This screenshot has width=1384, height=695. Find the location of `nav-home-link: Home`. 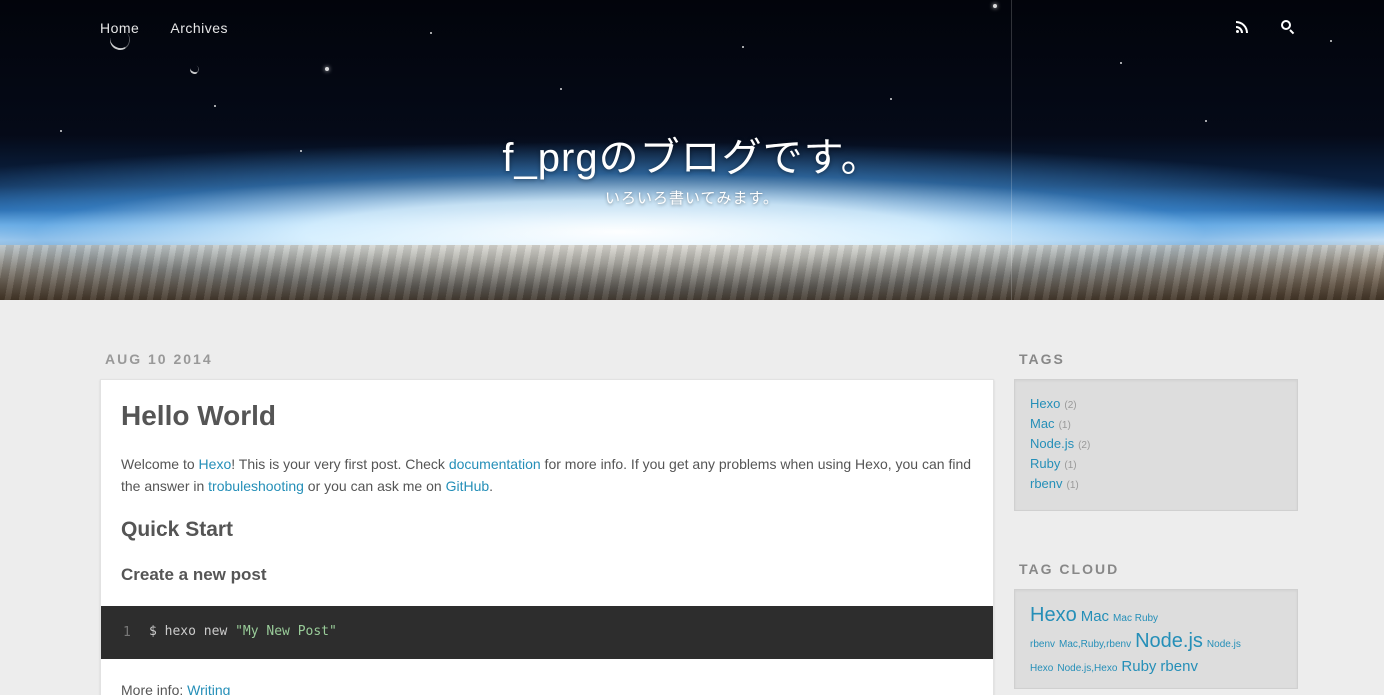

nav-home-link: Home is located at coordinates (119, 28).